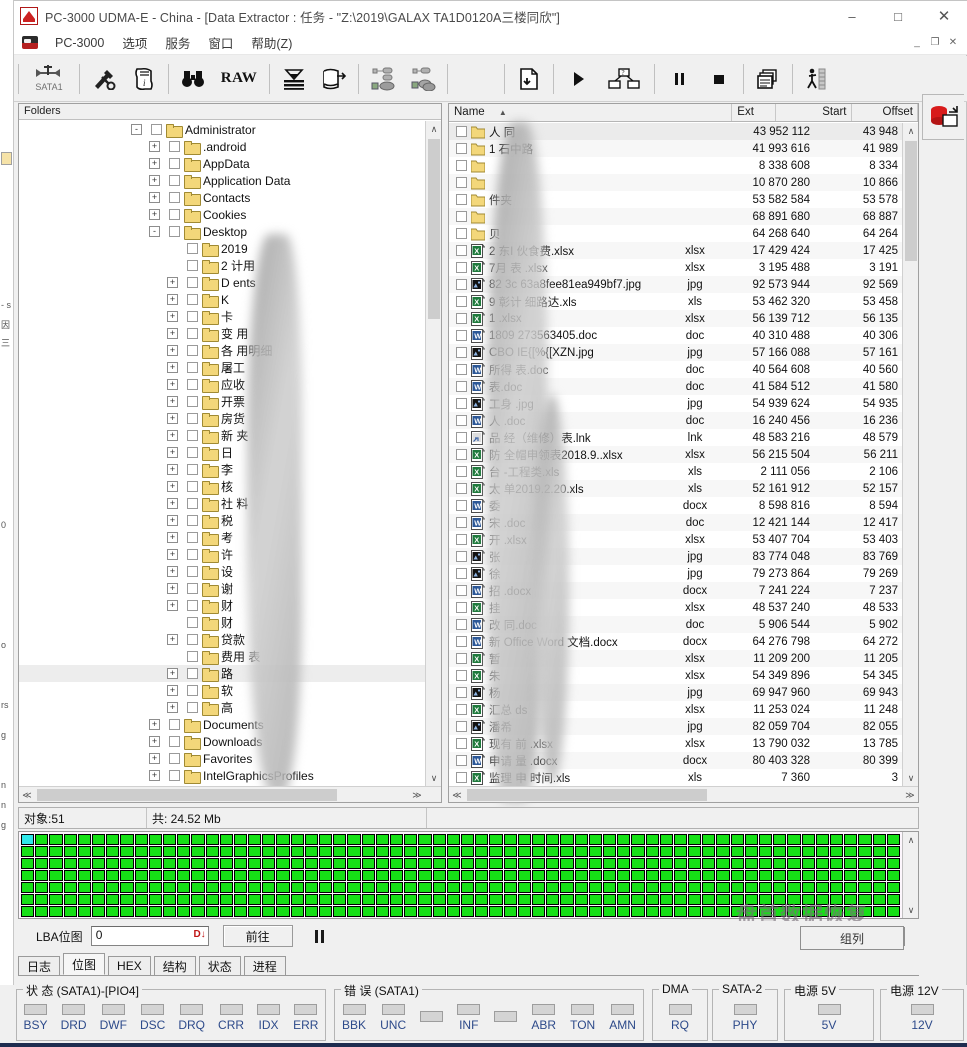 This screenshot has width=967, height=1047. Describe the element at coordinates (149, 936) in the screenshot. I see `lba-input: 0 D↓` at that location.